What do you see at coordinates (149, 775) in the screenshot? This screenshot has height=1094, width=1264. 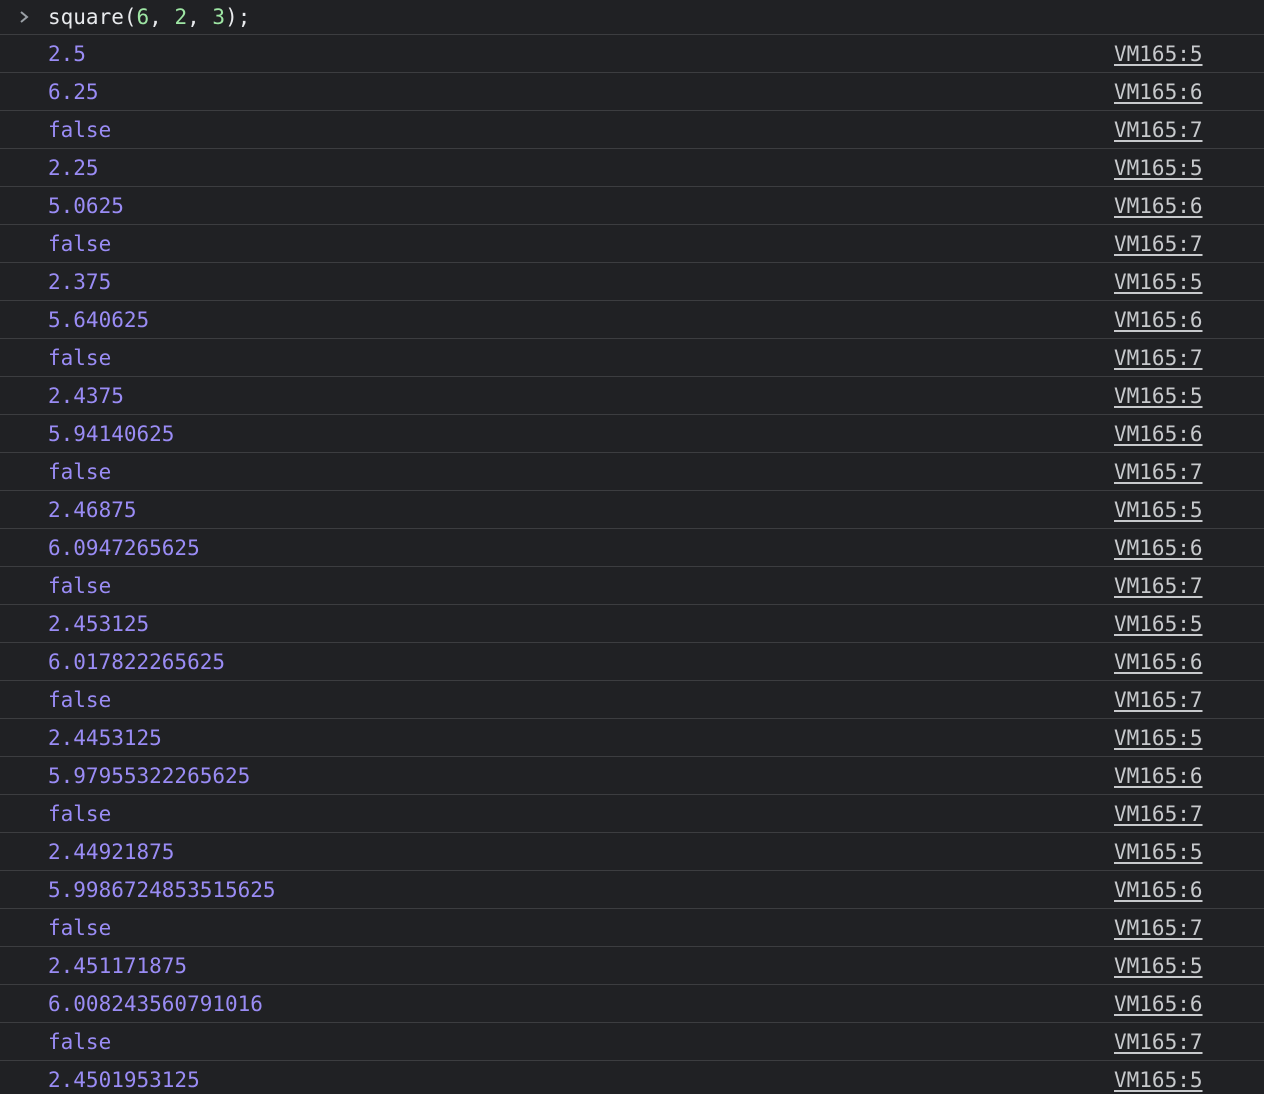 I see `log-value: 5.97955322265625` at bounding box center [149, 775].